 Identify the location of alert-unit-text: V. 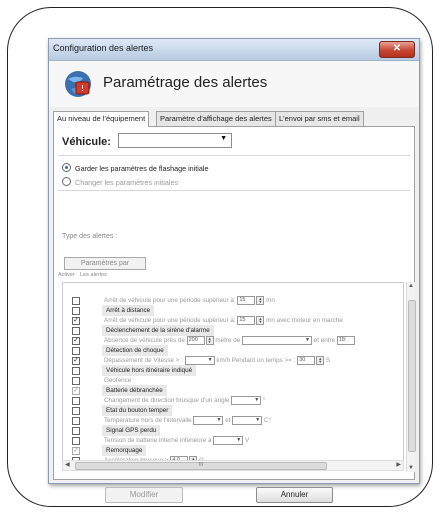
(246, 440).